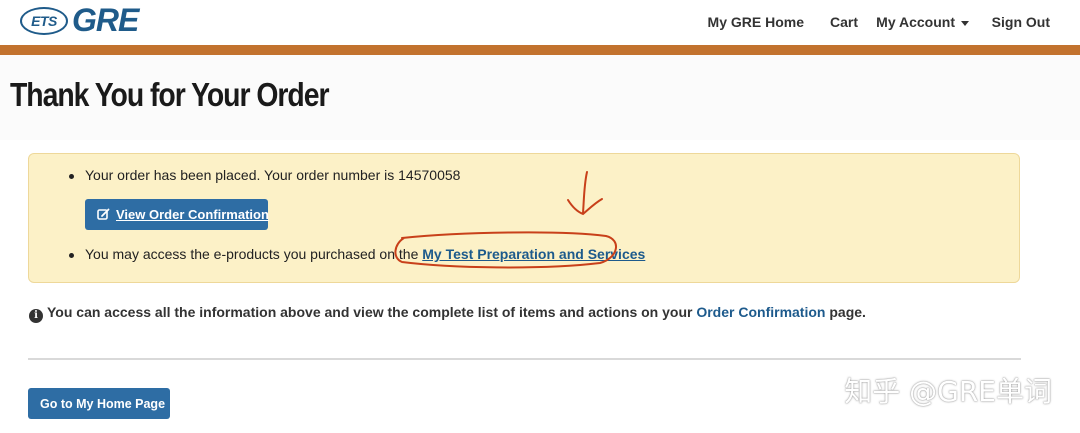 This screenshot has height=433, width=1080. Describe the element at coordinates (760, 312) in the screenshot. I see `order-confirmation-link: Order Confirmation` at that location.